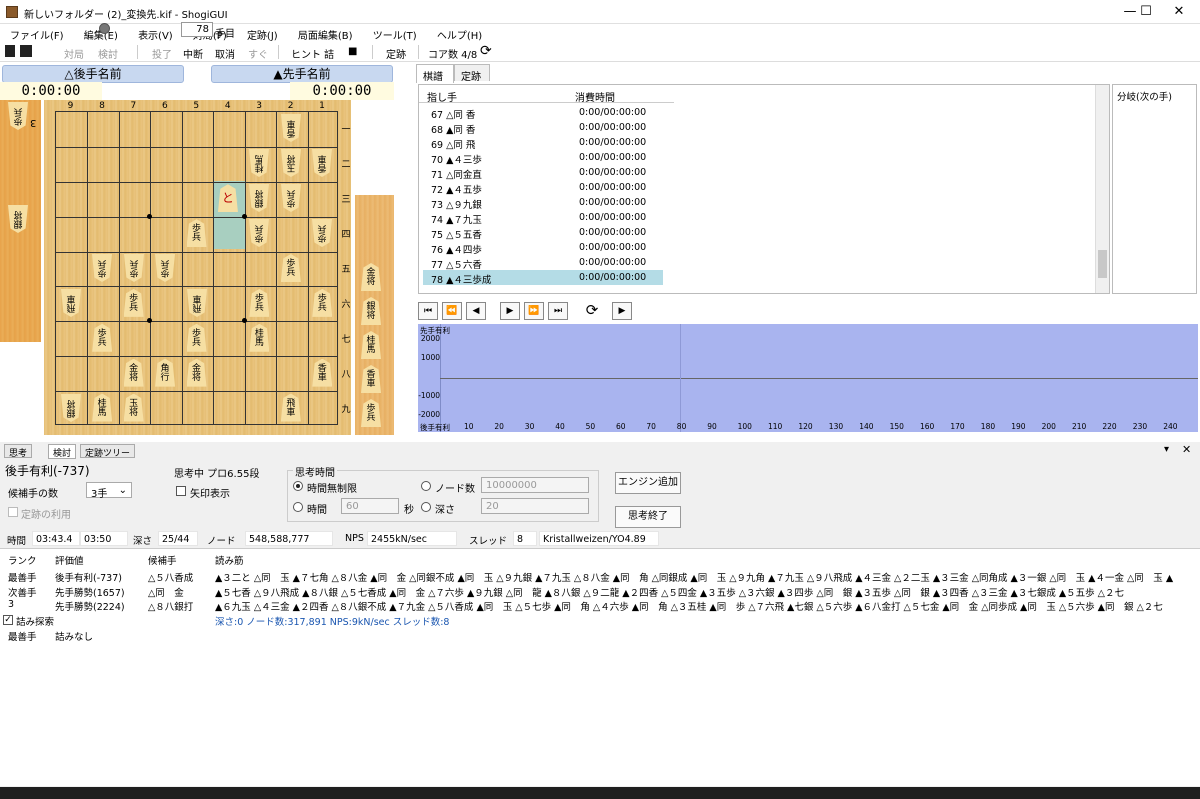  What do you see at coordinates (324, 33) in the screenshot?
I see `menu-position-edit: 局面編集(B)` at bounding box center [324, 33].